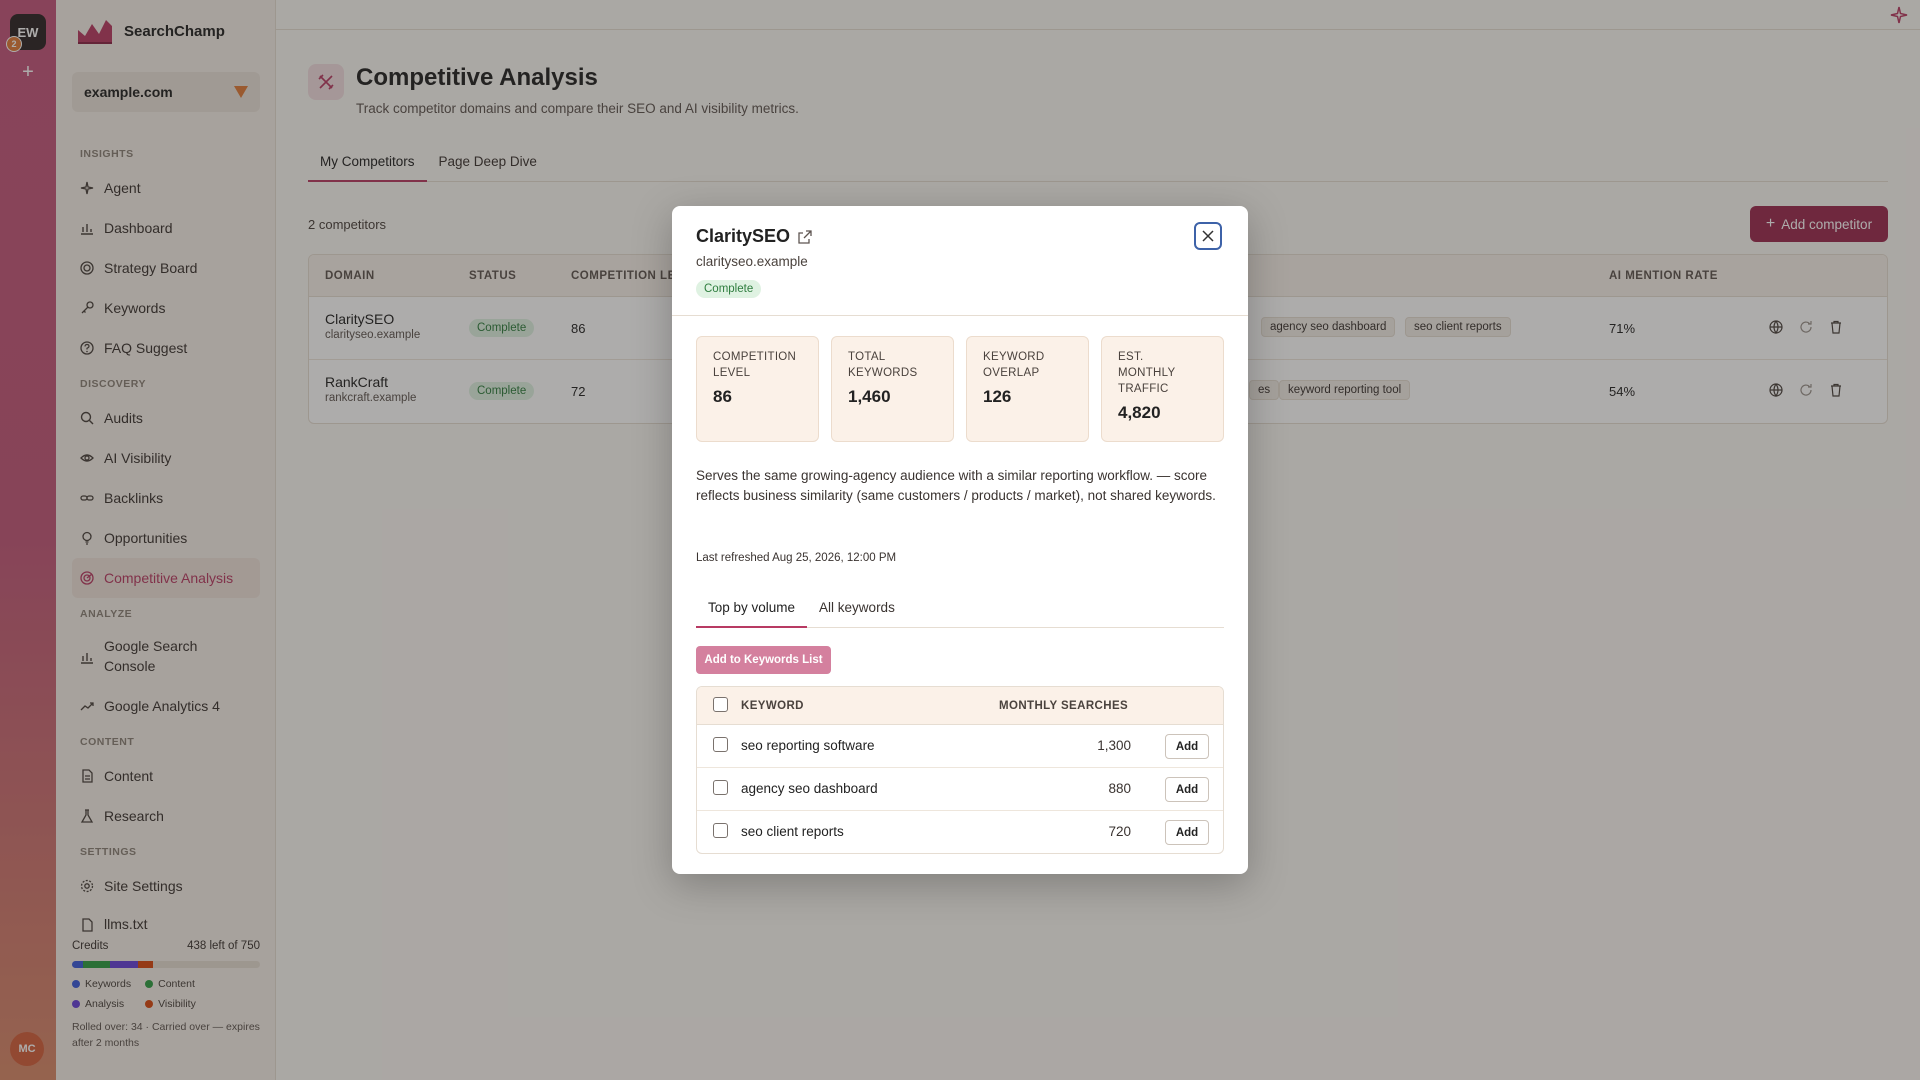 Image resolution: width=1920 pixels, height=1080 pixels. What do you see at coordinates (796, 558) in the screenshot?
I see `last-refreshed: Last refreshed Aug 25, 2026, 12:00 PM` at bounding box center [796, 558].